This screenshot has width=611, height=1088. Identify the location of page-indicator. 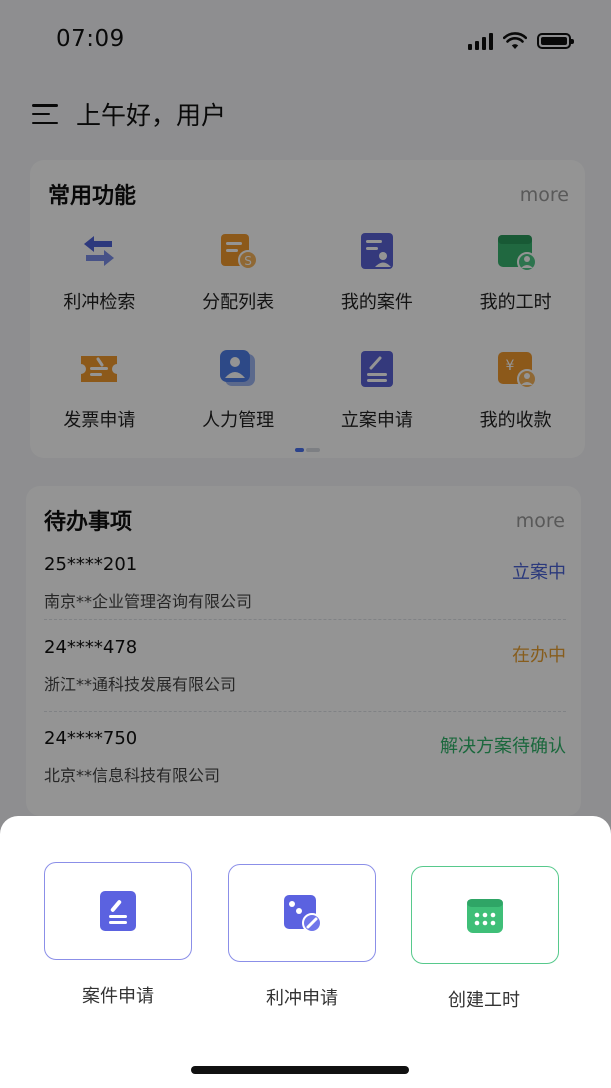
(307, 450).